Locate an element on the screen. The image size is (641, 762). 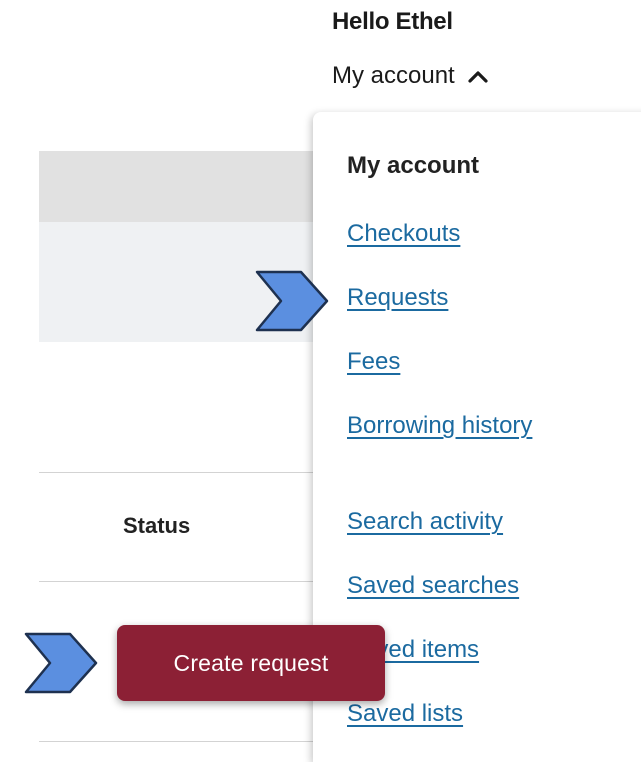
menu-link-borrowing-history: Borrowing history is located at coordinates (439, 426).